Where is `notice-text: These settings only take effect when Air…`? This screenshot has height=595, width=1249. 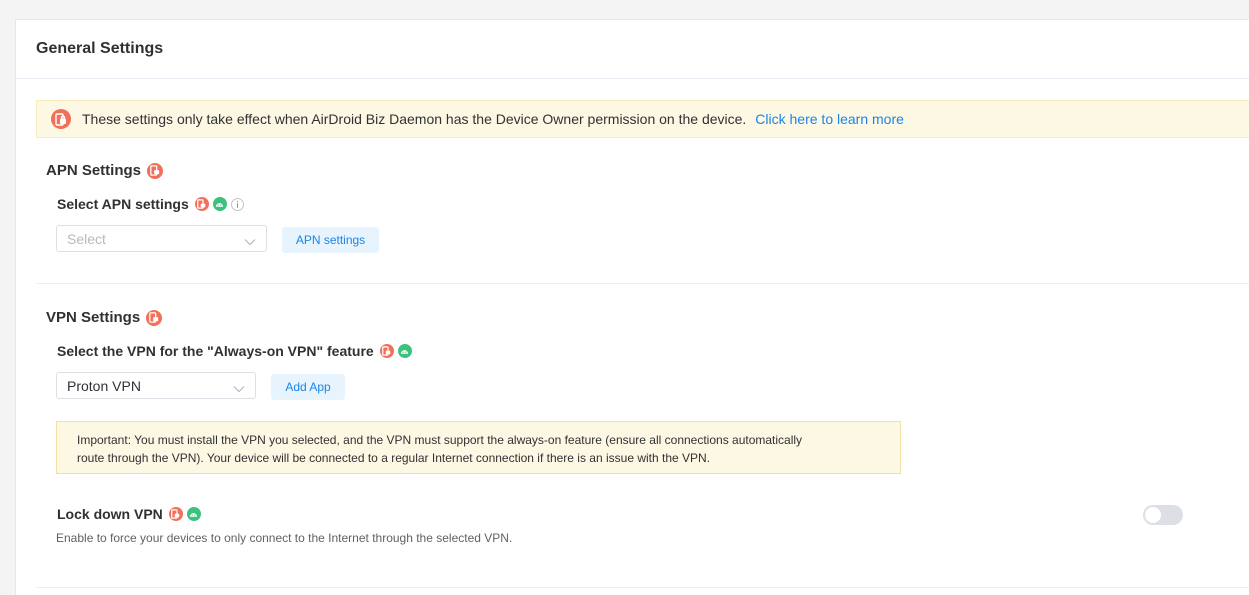 notice-text: These settings only take effect when Air… is located at coordinates (414, 119).